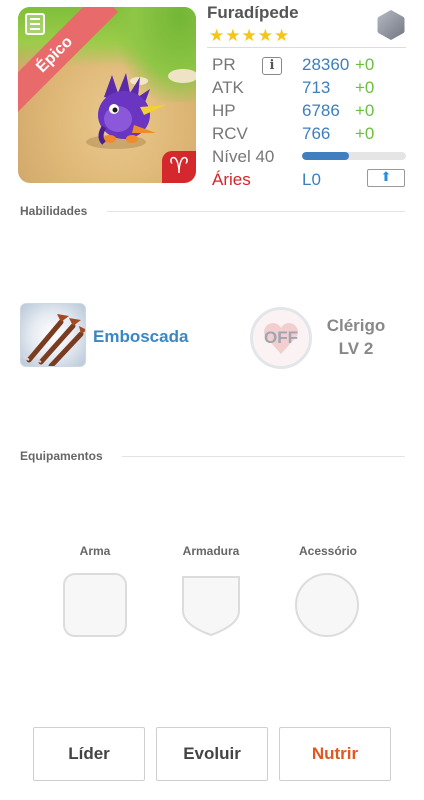 Image resolution: width=424 pixels, height=800 pixels. I want to click on atk-label: ATK, so click(228, 87).